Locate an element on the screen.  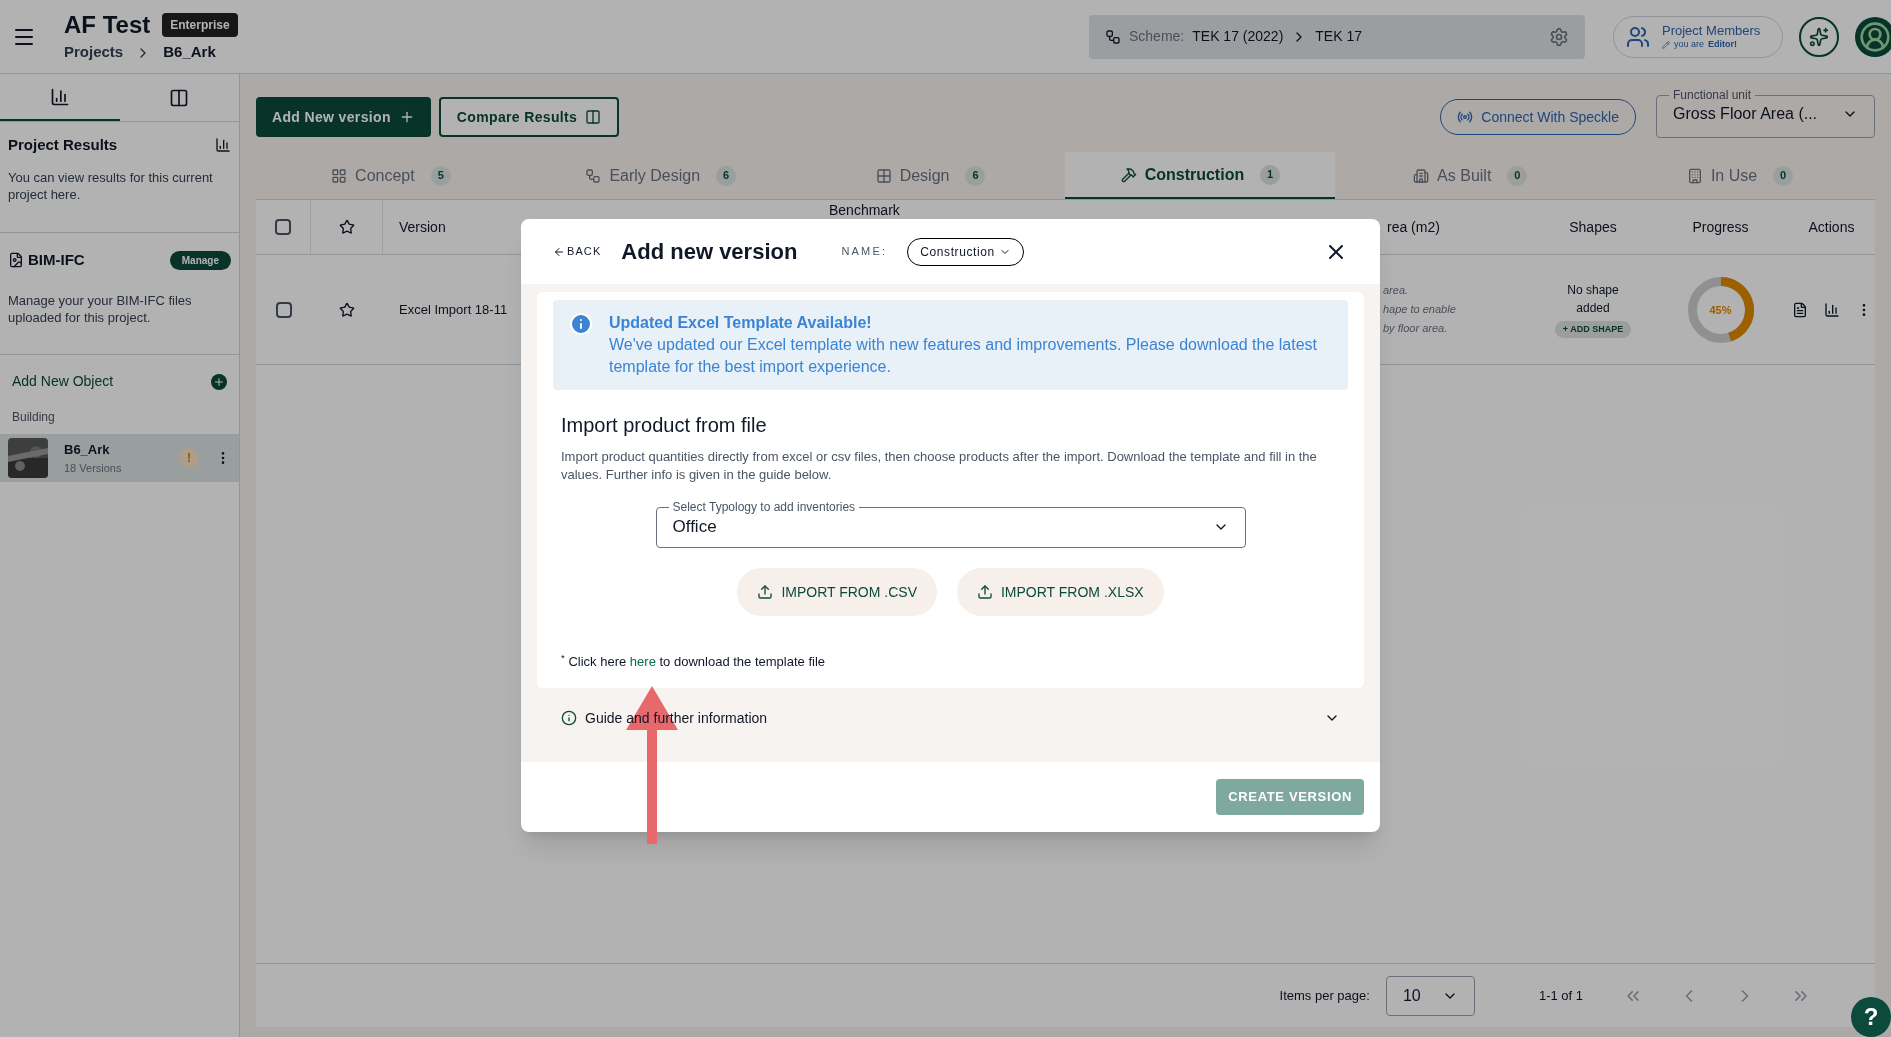
object-versions: 18 Versions is located at coordinates (93, 468).